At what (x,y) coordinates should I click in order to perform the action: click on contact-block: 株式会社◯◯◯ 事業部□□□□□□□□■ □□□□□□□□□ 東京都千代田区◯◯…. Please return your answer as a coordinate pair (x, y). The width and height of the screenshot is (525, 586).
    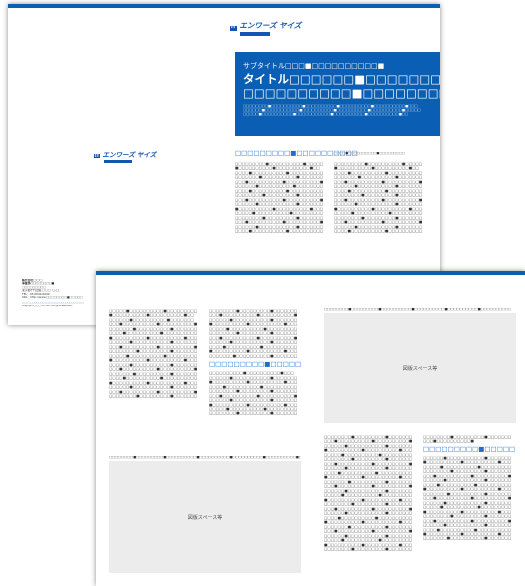
    Looking at the image, I should click on (62, 293).